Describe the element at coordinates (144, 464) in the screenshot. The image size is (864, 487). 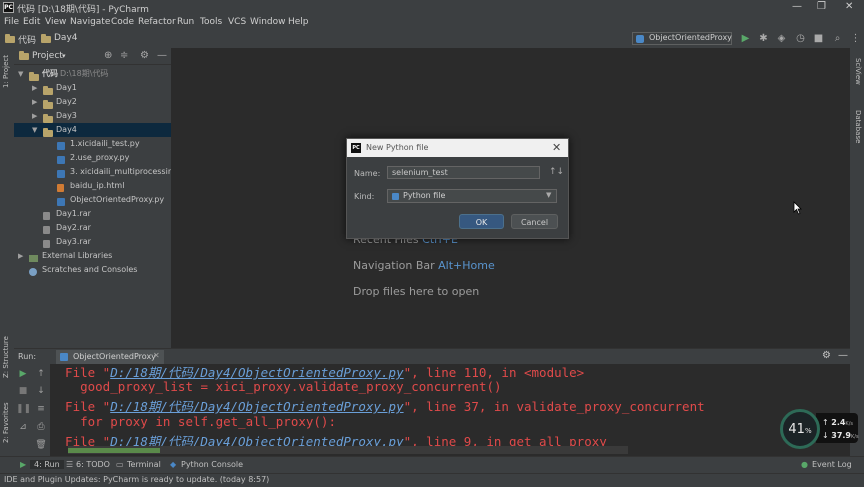
I see `tab-terminal: Terminal` at that location.